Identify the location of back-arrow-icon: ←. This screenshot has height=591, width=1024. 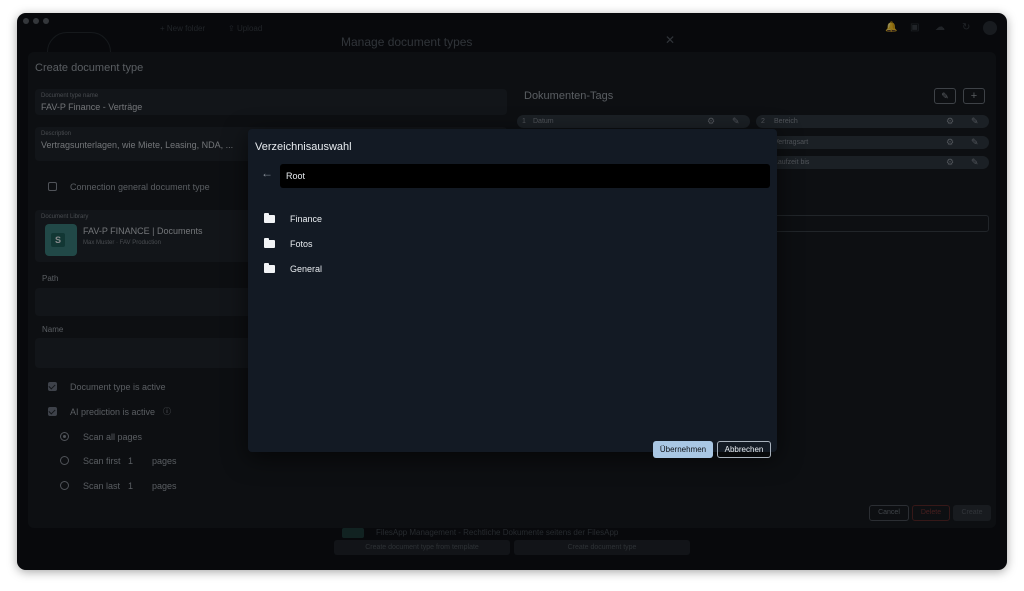
(267, 173).